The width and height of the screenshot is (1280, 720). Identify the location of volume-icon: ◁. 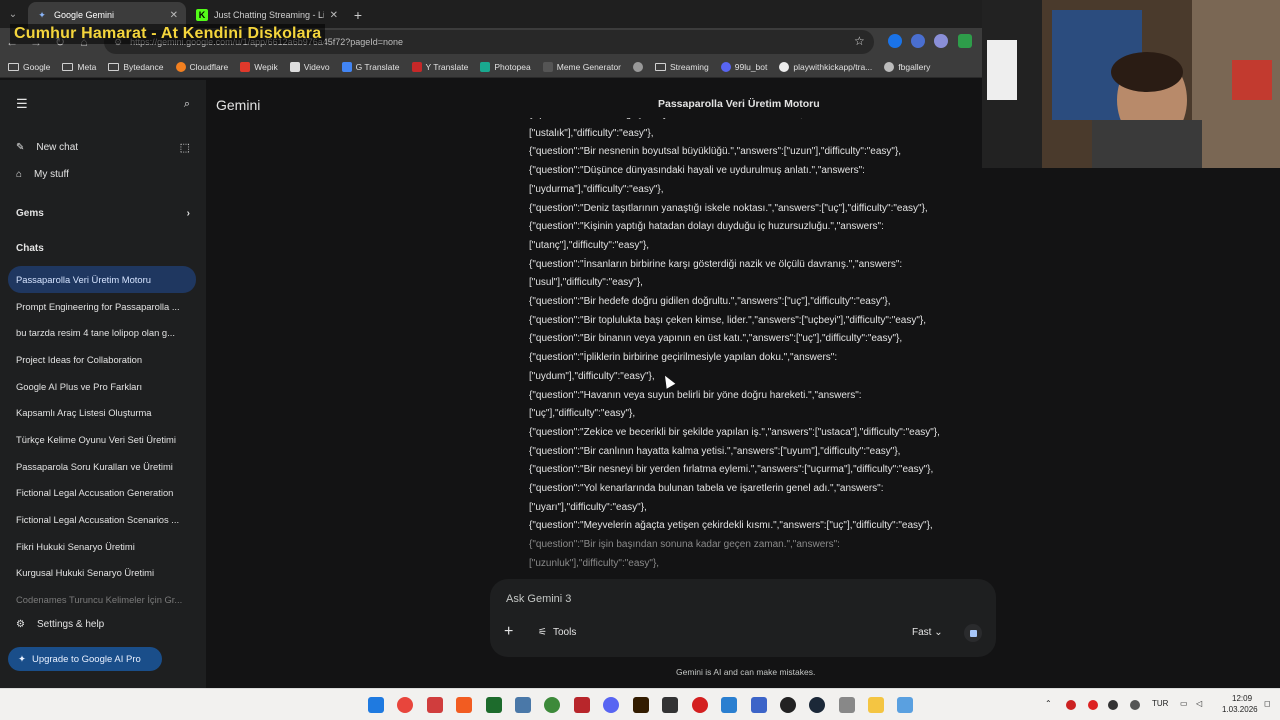
(1199, 703).